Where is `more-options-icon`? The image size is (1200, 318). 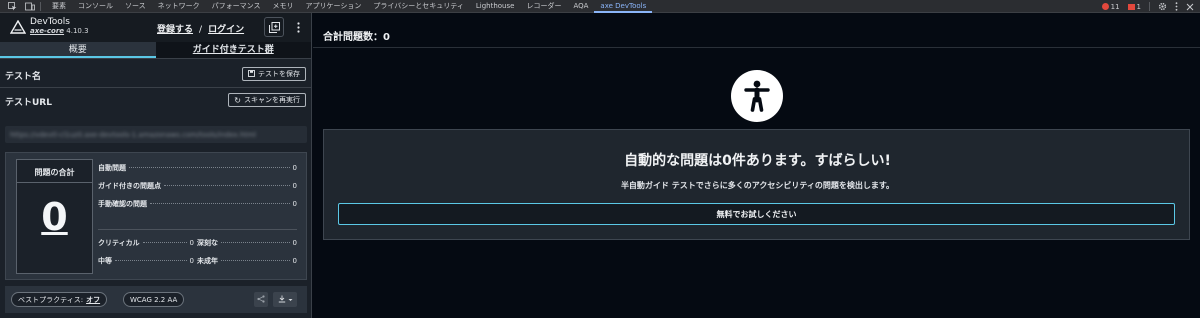
more-options-icon is located at coordinates (1176, 6).